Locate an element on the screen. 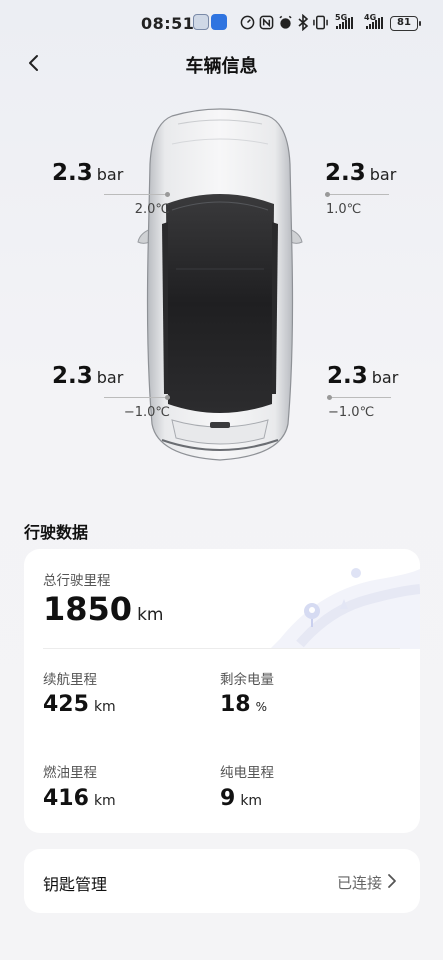 This screenshot has width=443, height=960. key-management-row: 钥匙管理 已连接 is located at coordinates (222, 881).